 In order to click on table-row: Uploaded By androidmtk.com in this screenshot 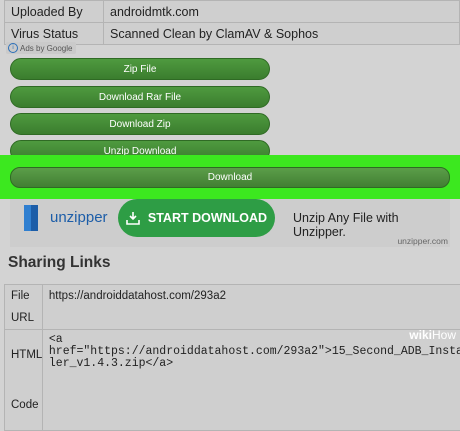, I will do `click(232, 12)`.